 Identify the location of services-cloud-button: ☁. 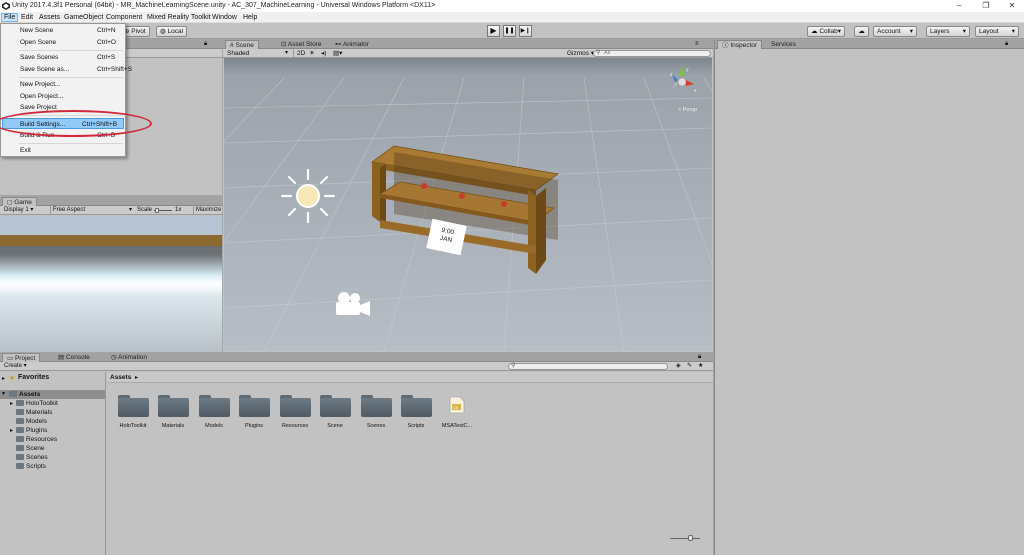
(861, 31).